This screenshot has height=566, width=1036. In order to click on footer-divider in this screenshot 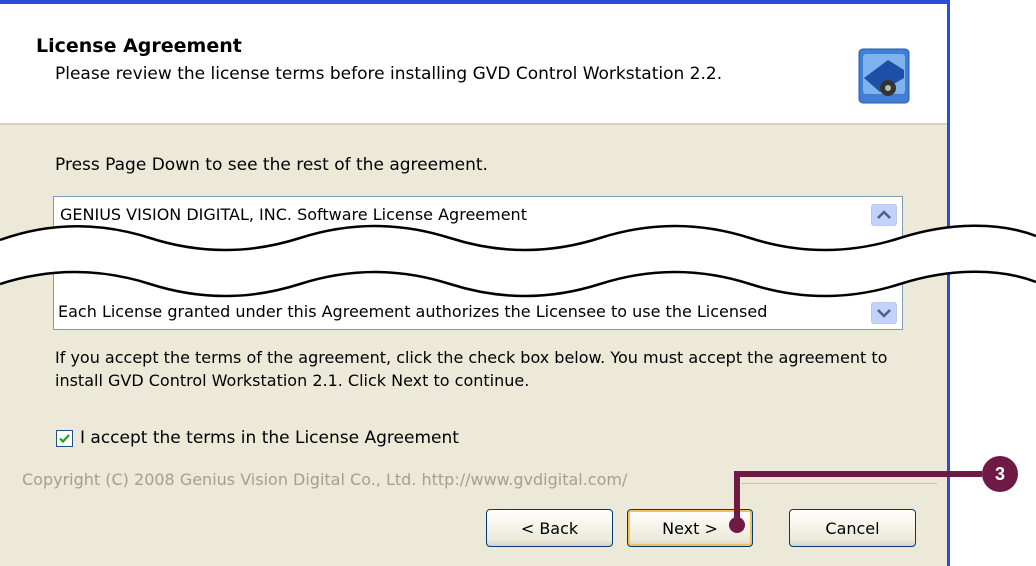, I will do `click(839, 483)`.